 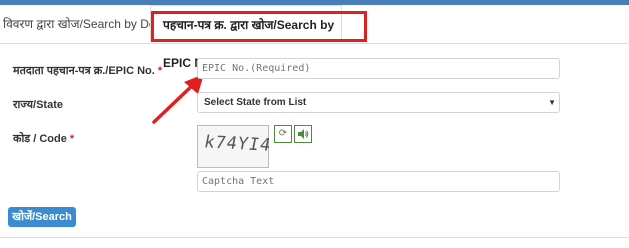 I want to click on captcha-input, so click(x=378, y=181).